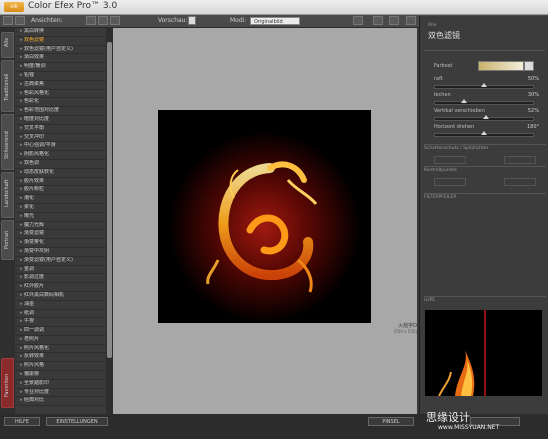 The image size is (548, 439). Describe the element at coordinates (29, 215) in the screenshot. I see `filter-item-label: 曝光` at that location.